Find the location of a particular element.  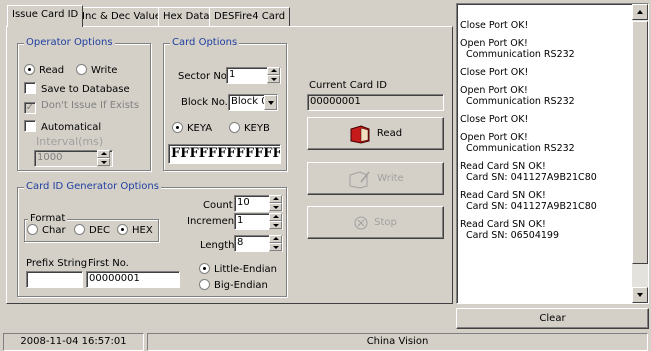

stop-button: Stop is located at coordinates (375, 222).